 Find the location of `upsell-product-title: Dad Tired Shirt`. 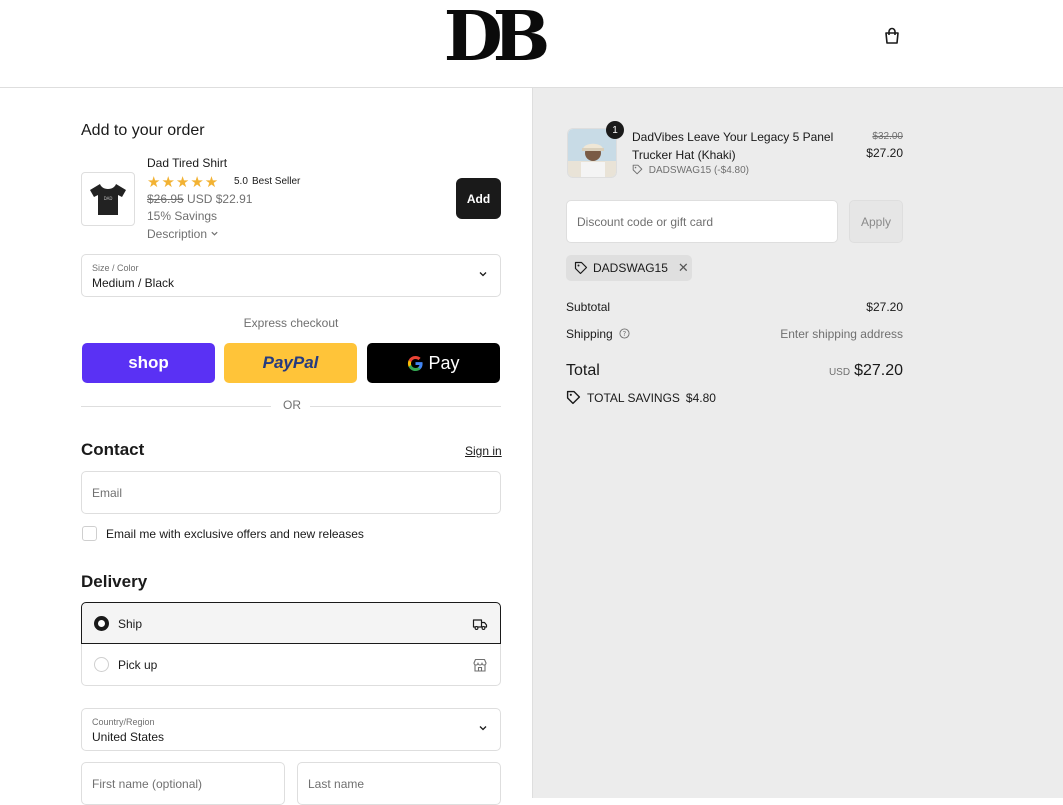

upsell-product-title: Dad Tired Shirt is located at coordinates (187, 163).